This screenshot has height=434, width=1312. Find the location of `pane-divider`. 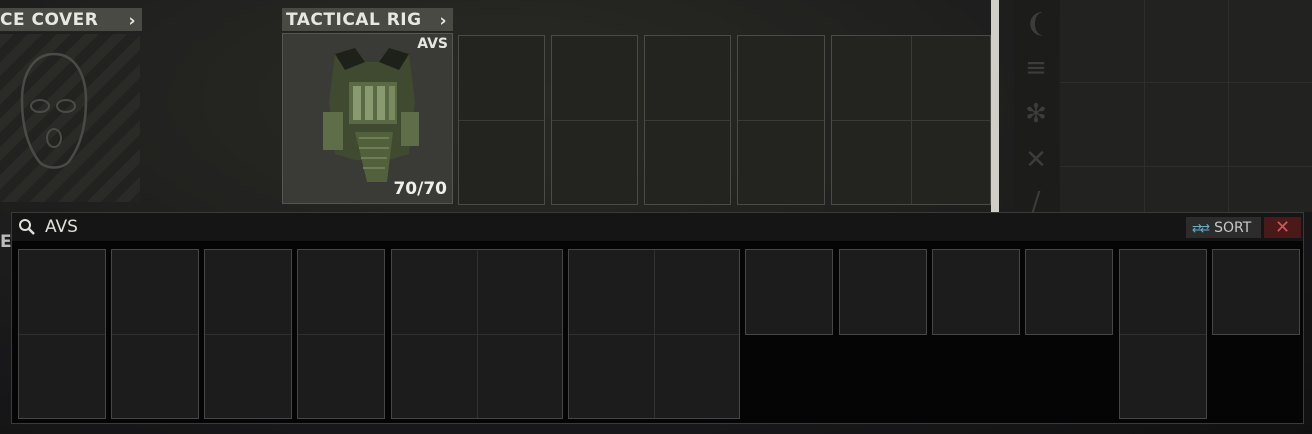

pane-divider is located at coordinates (995, 106).